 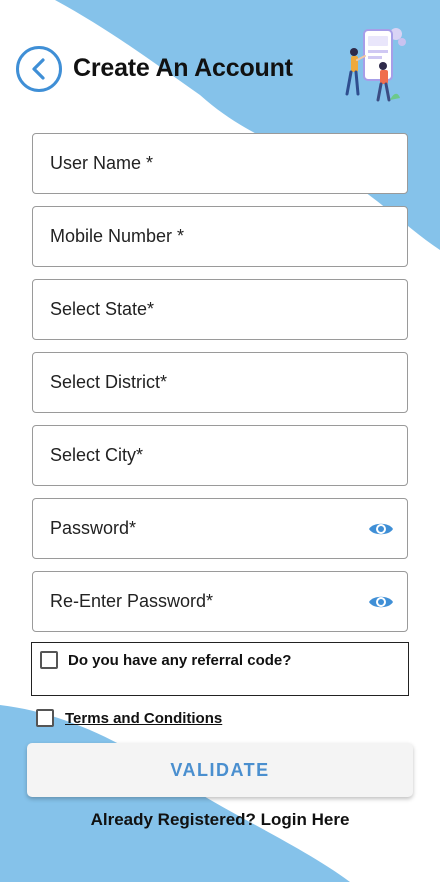 I want to click on field-label: Select City*, so click(x=97, y=455).